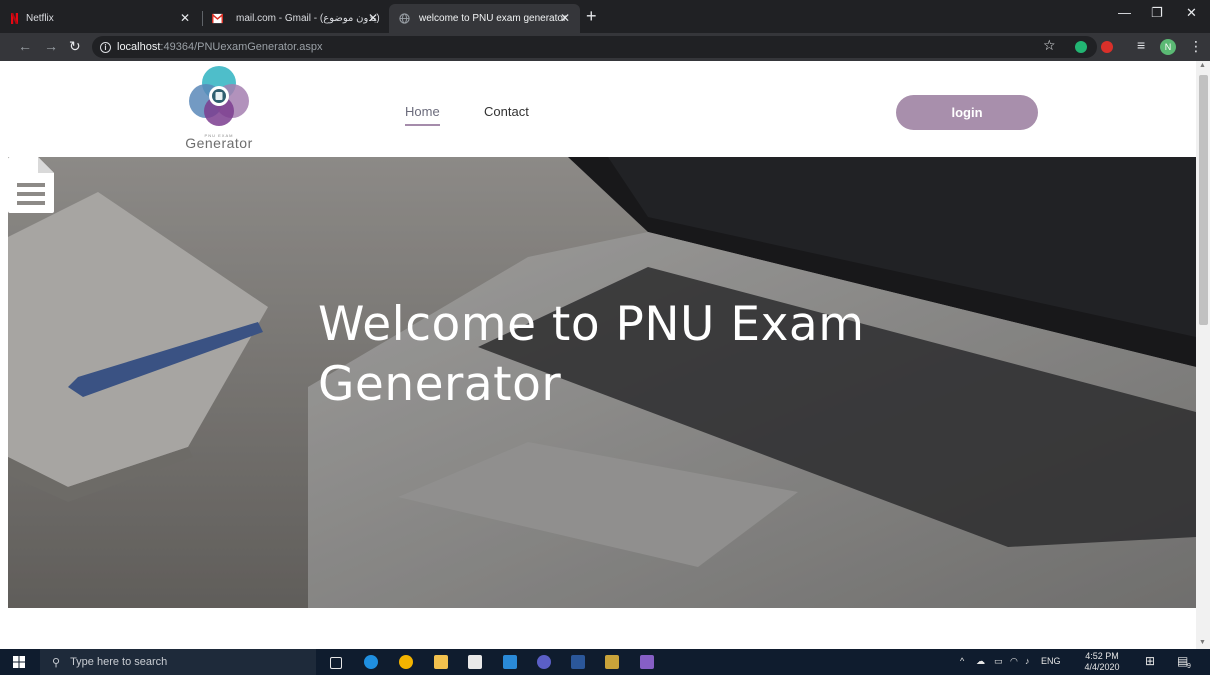  Describe the element at coordinates (1027, 661) in the screenshot. I see `volume-icon: ♪` at that location.